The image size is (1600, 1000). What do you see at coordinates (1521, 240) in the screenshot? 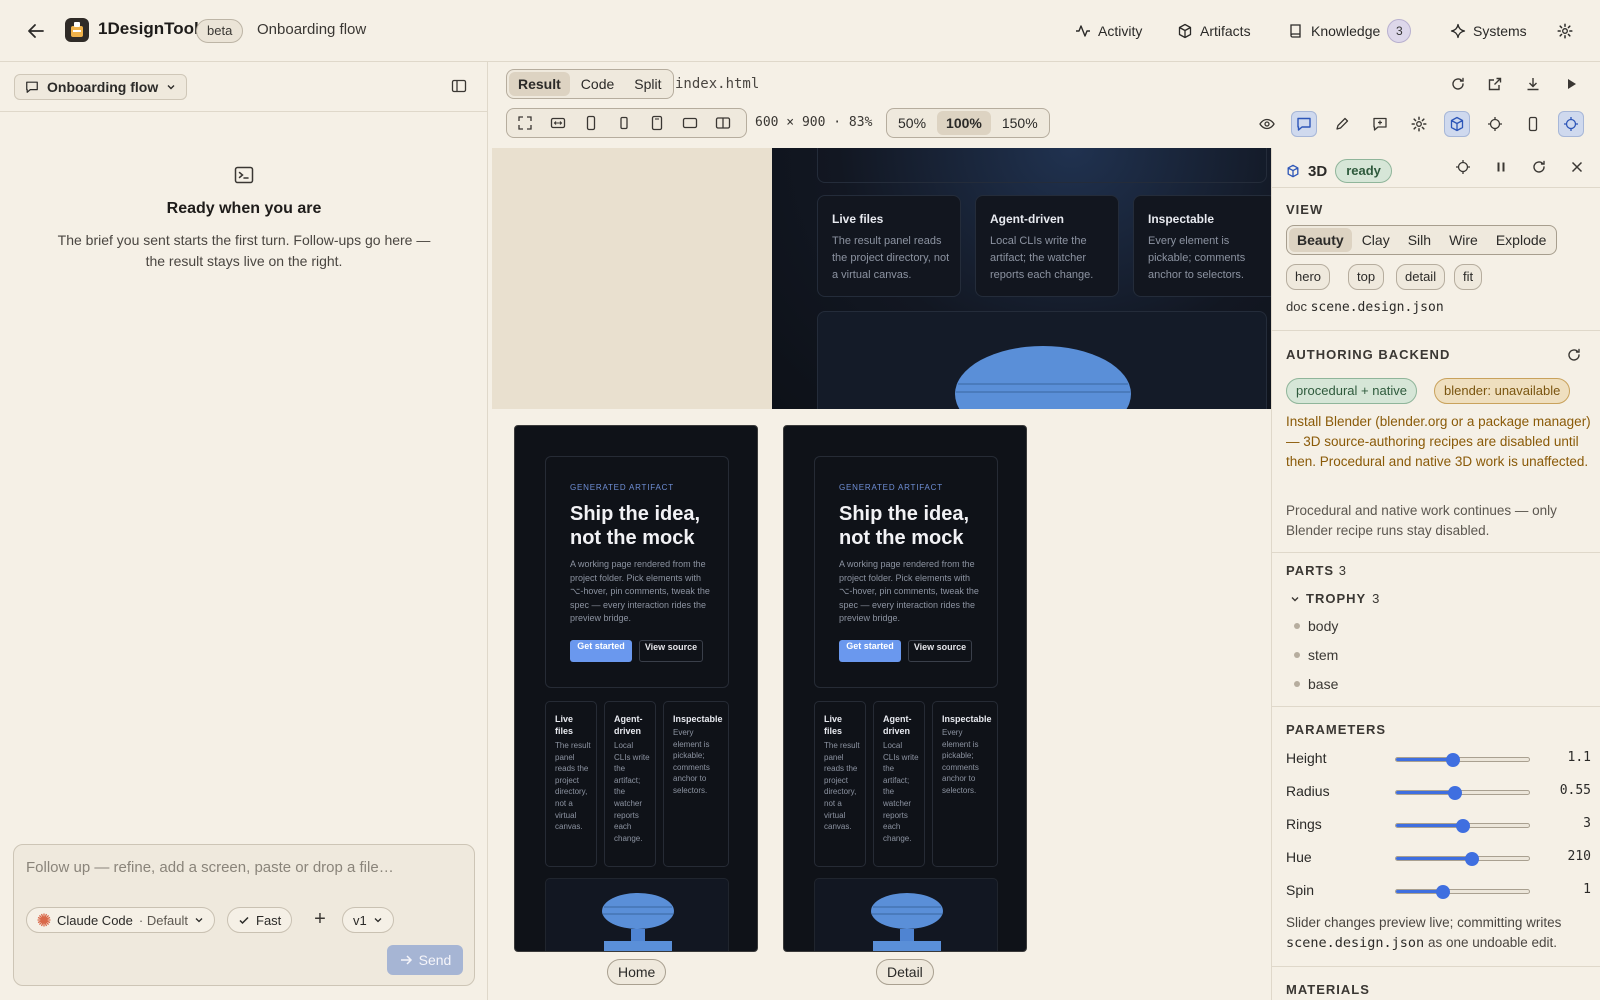
I see `view-mode-explode: Explode` at bounding box center [1521, 240].